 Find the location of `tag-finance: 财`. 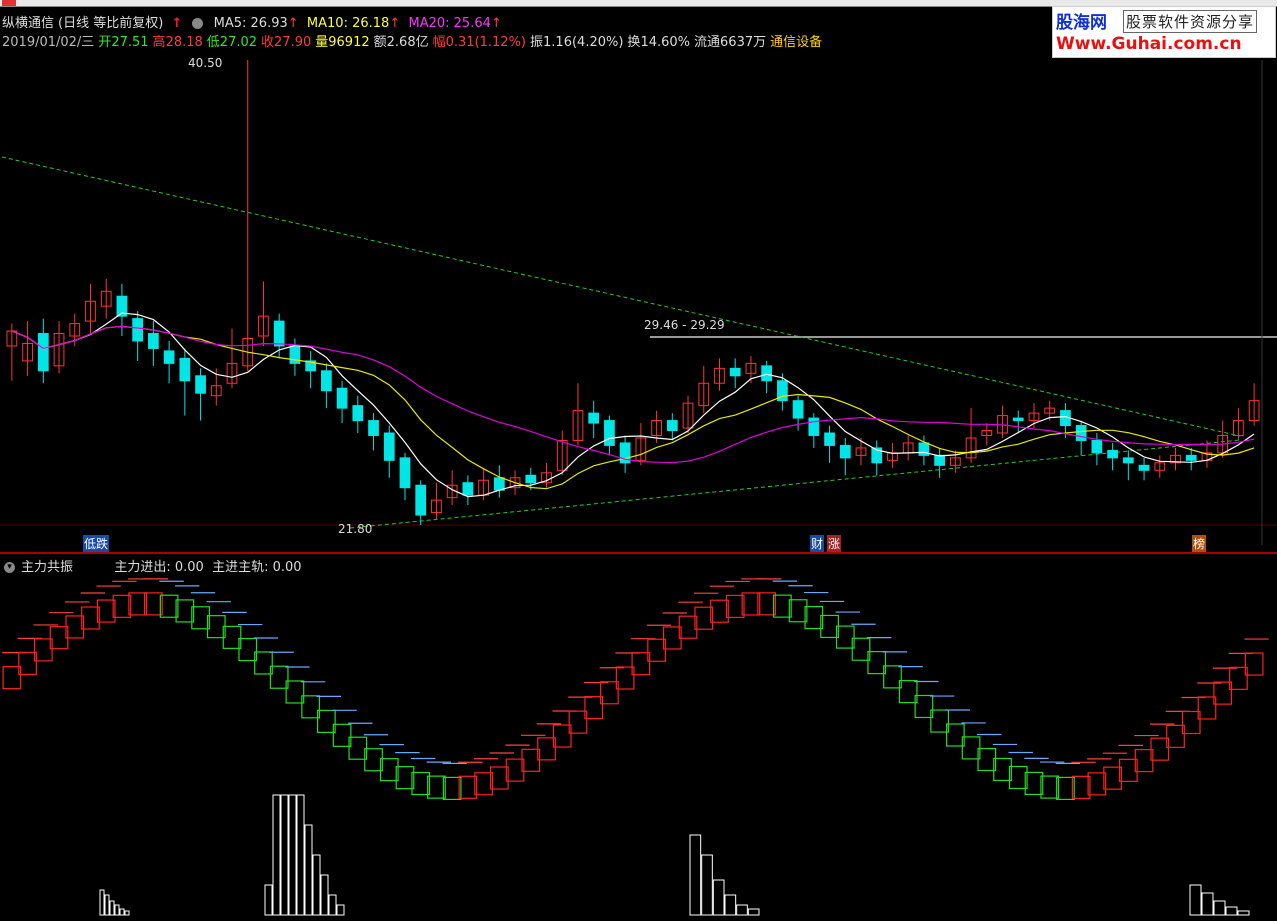

tag-finance: 财 is located at coordinates (817, 543).